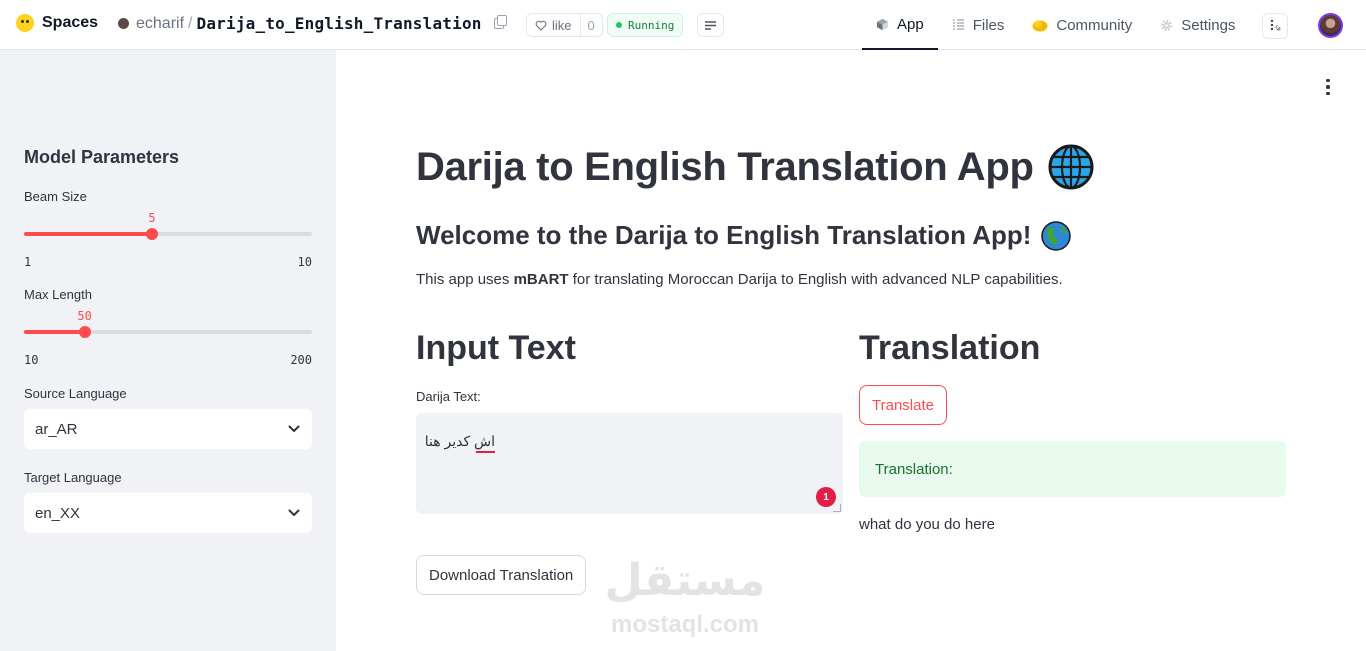 This screenshot has height=651, width=1366. Describe the element at coordinates (950, 348) in the screenshot. I see `translation-heading: Translation` at that location.